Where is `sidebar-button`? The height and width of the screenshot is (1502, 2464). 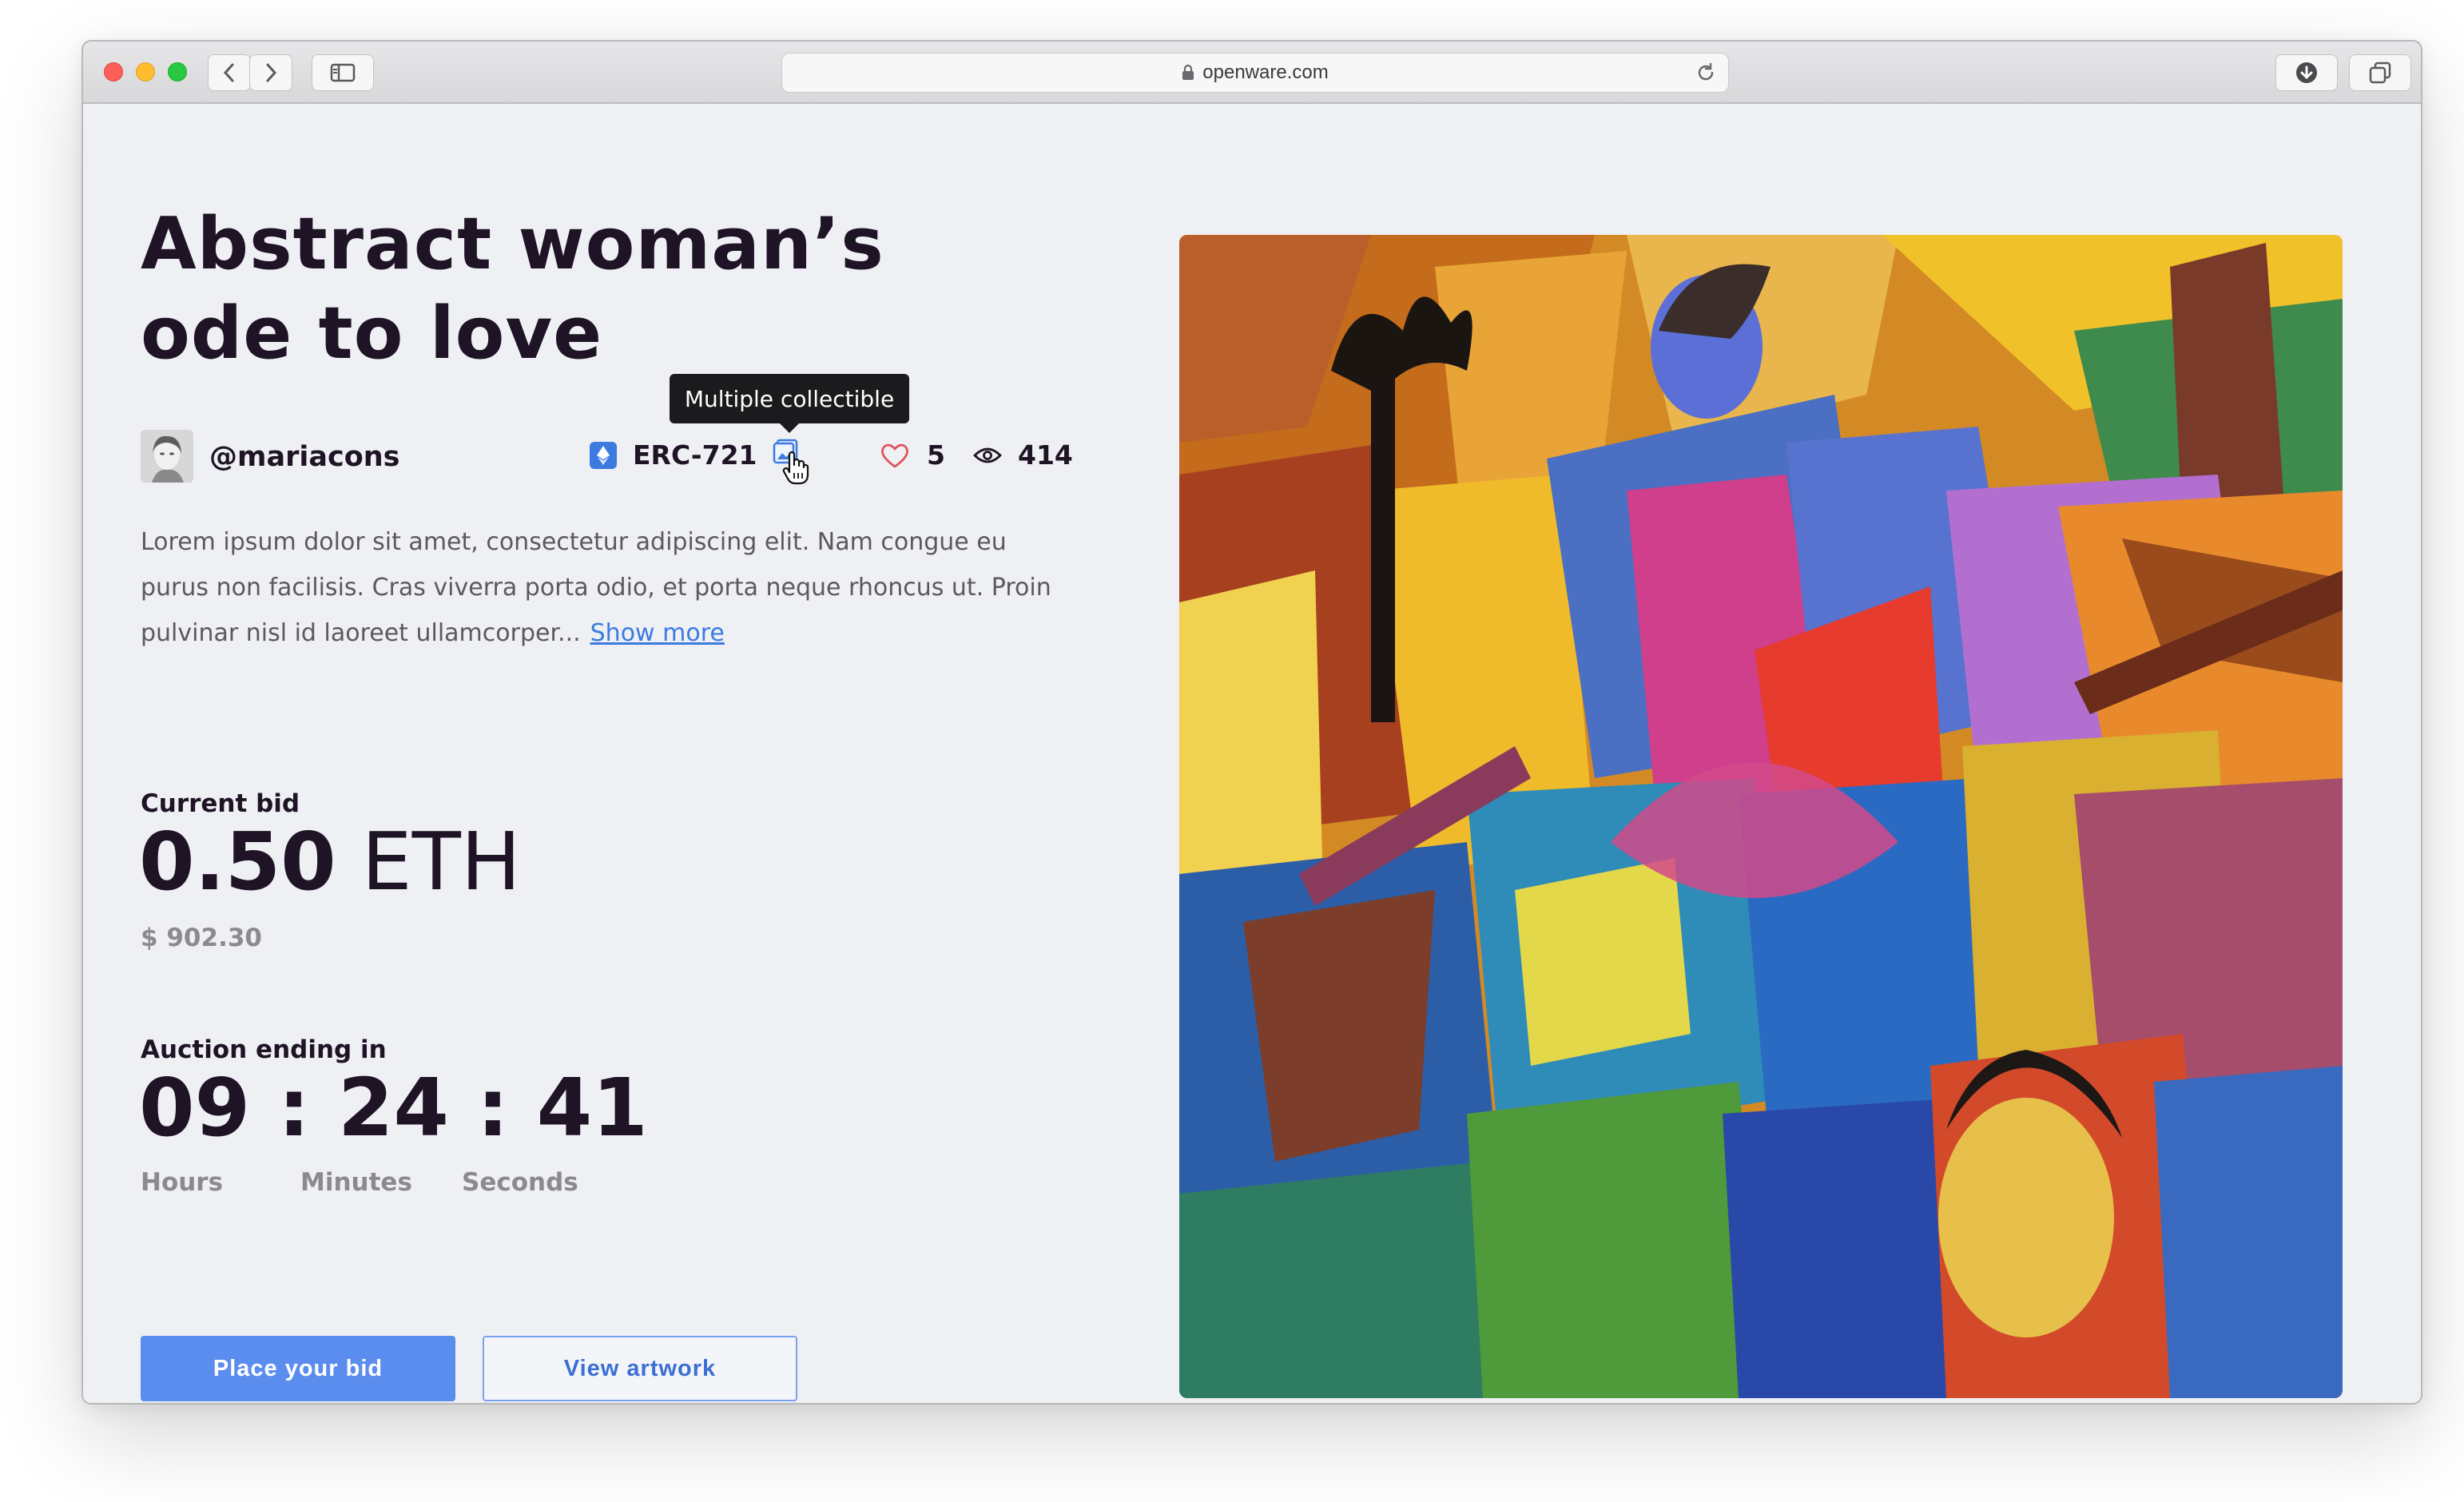
sidebar-button is located at coordinates (343, 72).